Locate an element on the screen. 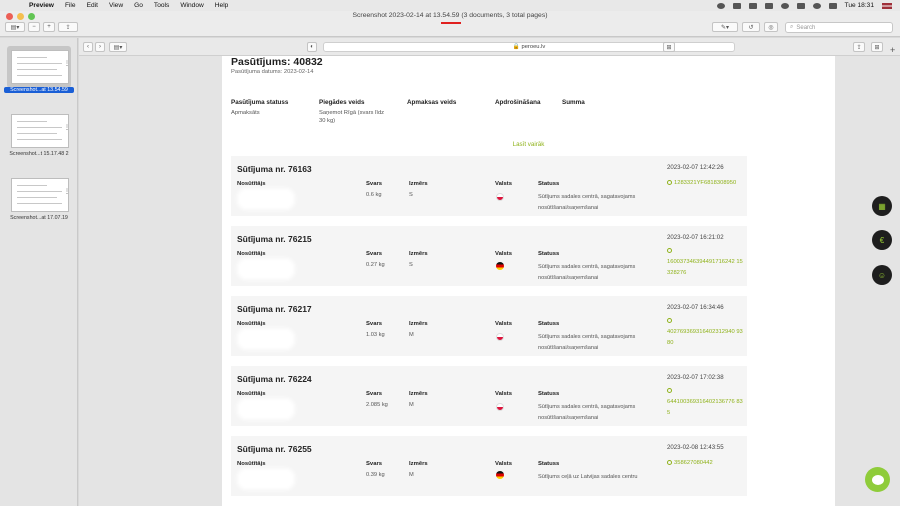  tracking-link: 1283321YF6818308950 is located at coordinates (706, 183).